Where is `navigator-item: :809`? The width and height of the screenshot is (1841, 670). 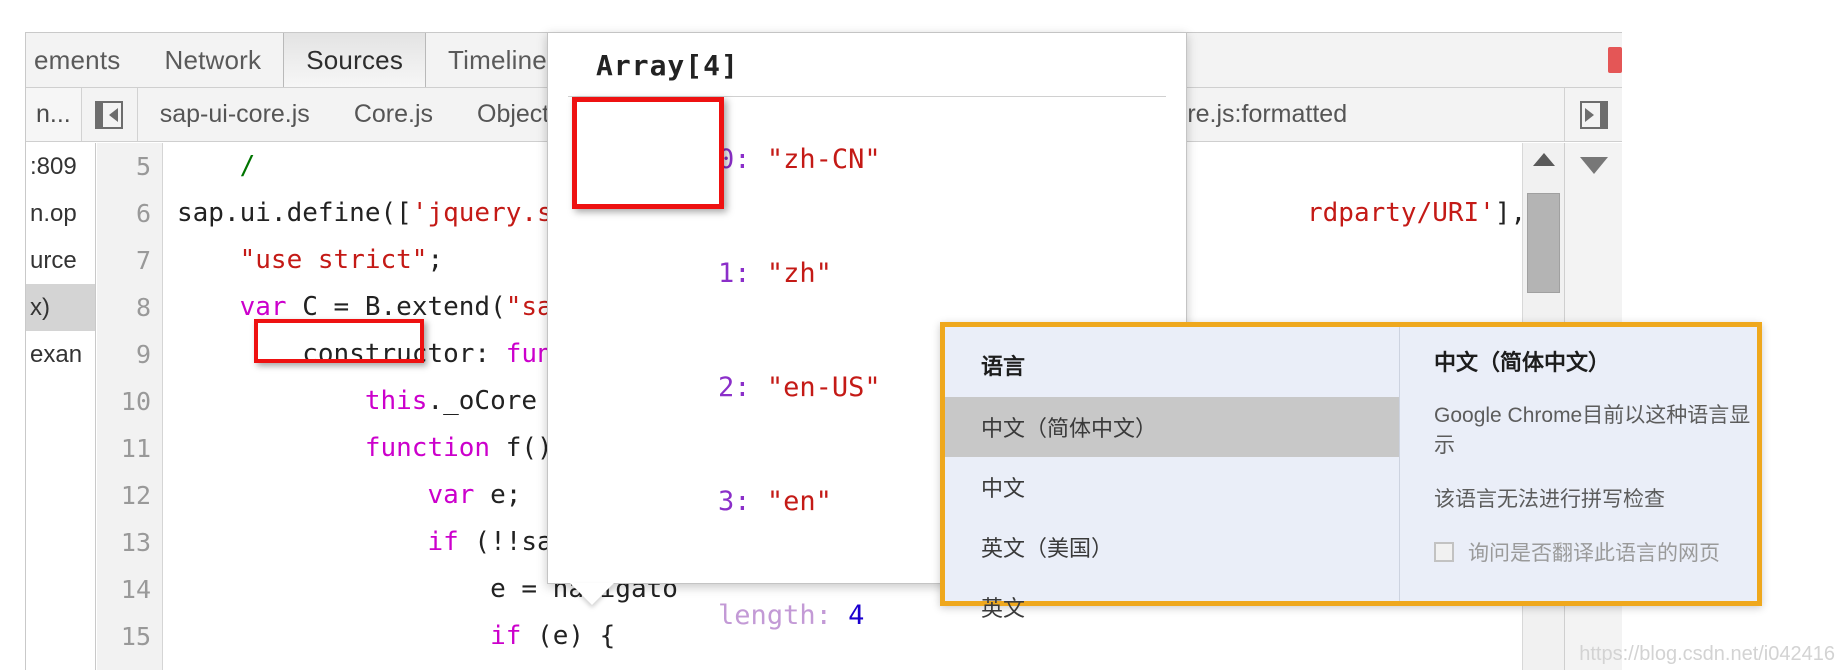
navigator-item: :809 is located at coordinates (60, 166).